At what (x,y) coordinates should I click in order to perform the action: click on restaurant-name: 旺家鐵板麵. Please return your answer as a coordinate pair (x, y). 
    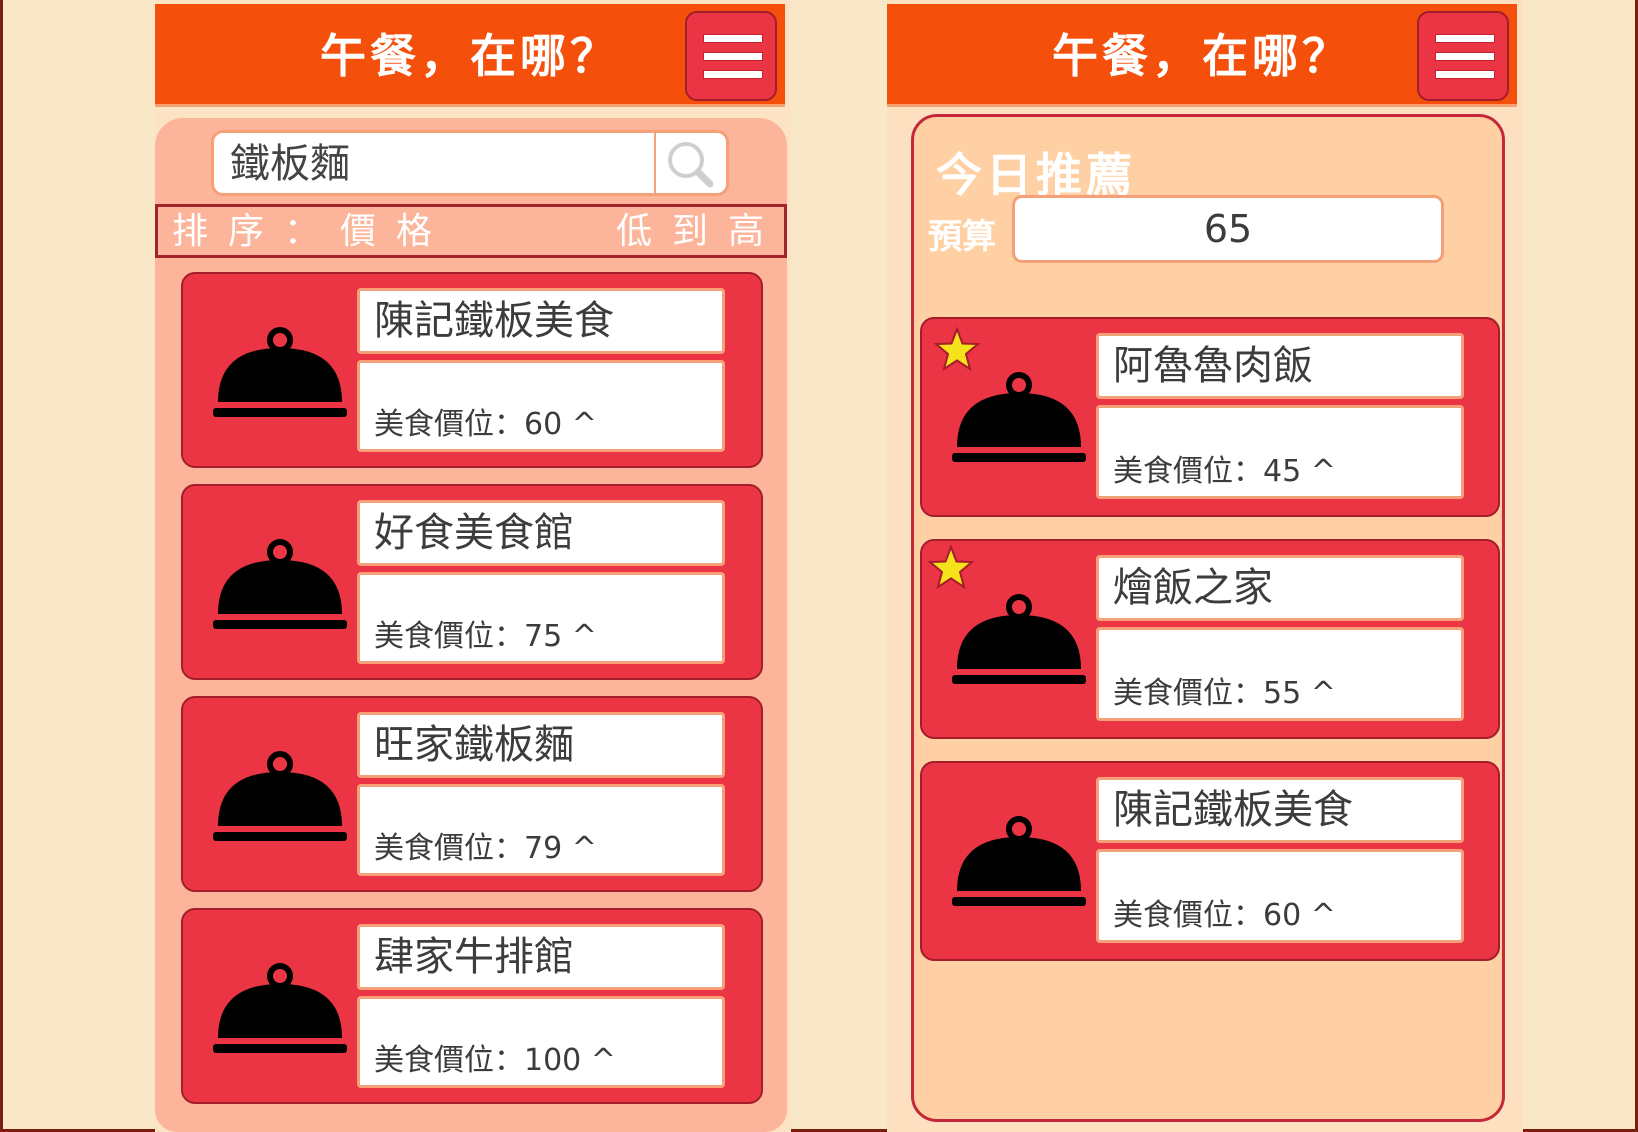
    Looking at the image, I should click on (541, 745).